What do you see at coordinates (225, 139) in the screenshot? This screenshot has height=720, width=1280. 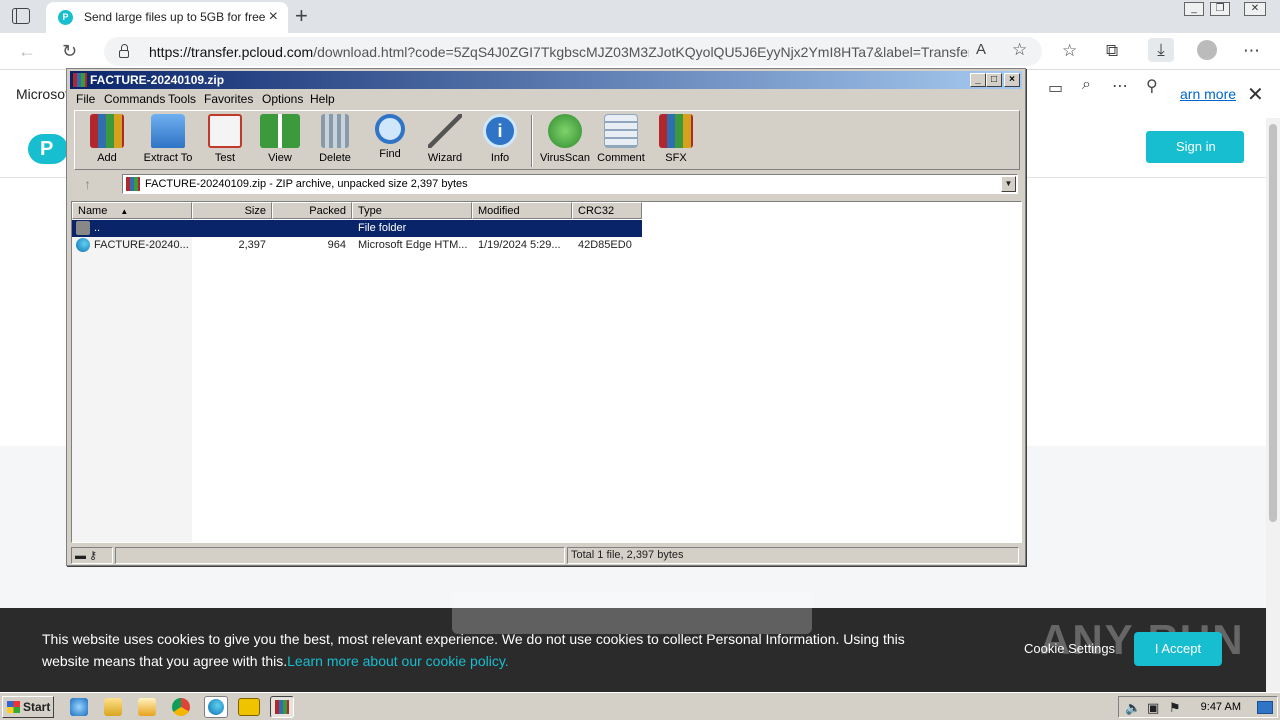 I see `test-button: Test` at bounding box center [225, 139].